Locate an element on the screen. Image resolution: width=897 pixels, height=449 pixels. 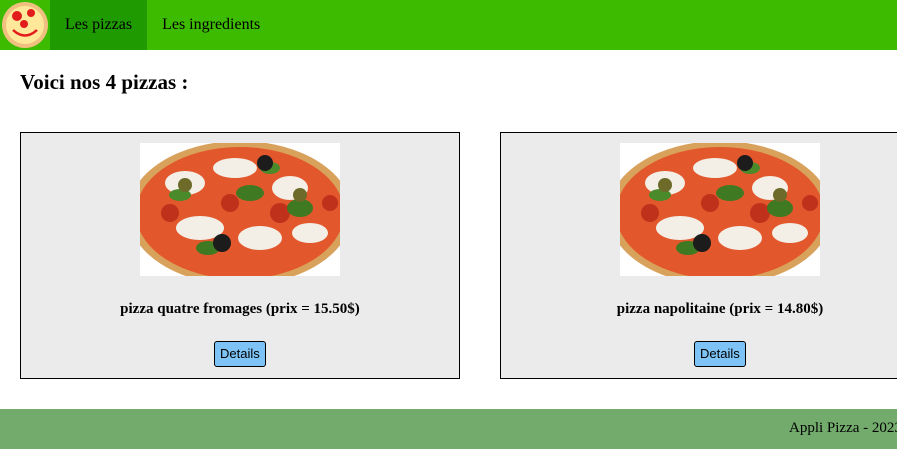
page-title: Voici nos 4 pizzas : is located at coordinates (104, 82).